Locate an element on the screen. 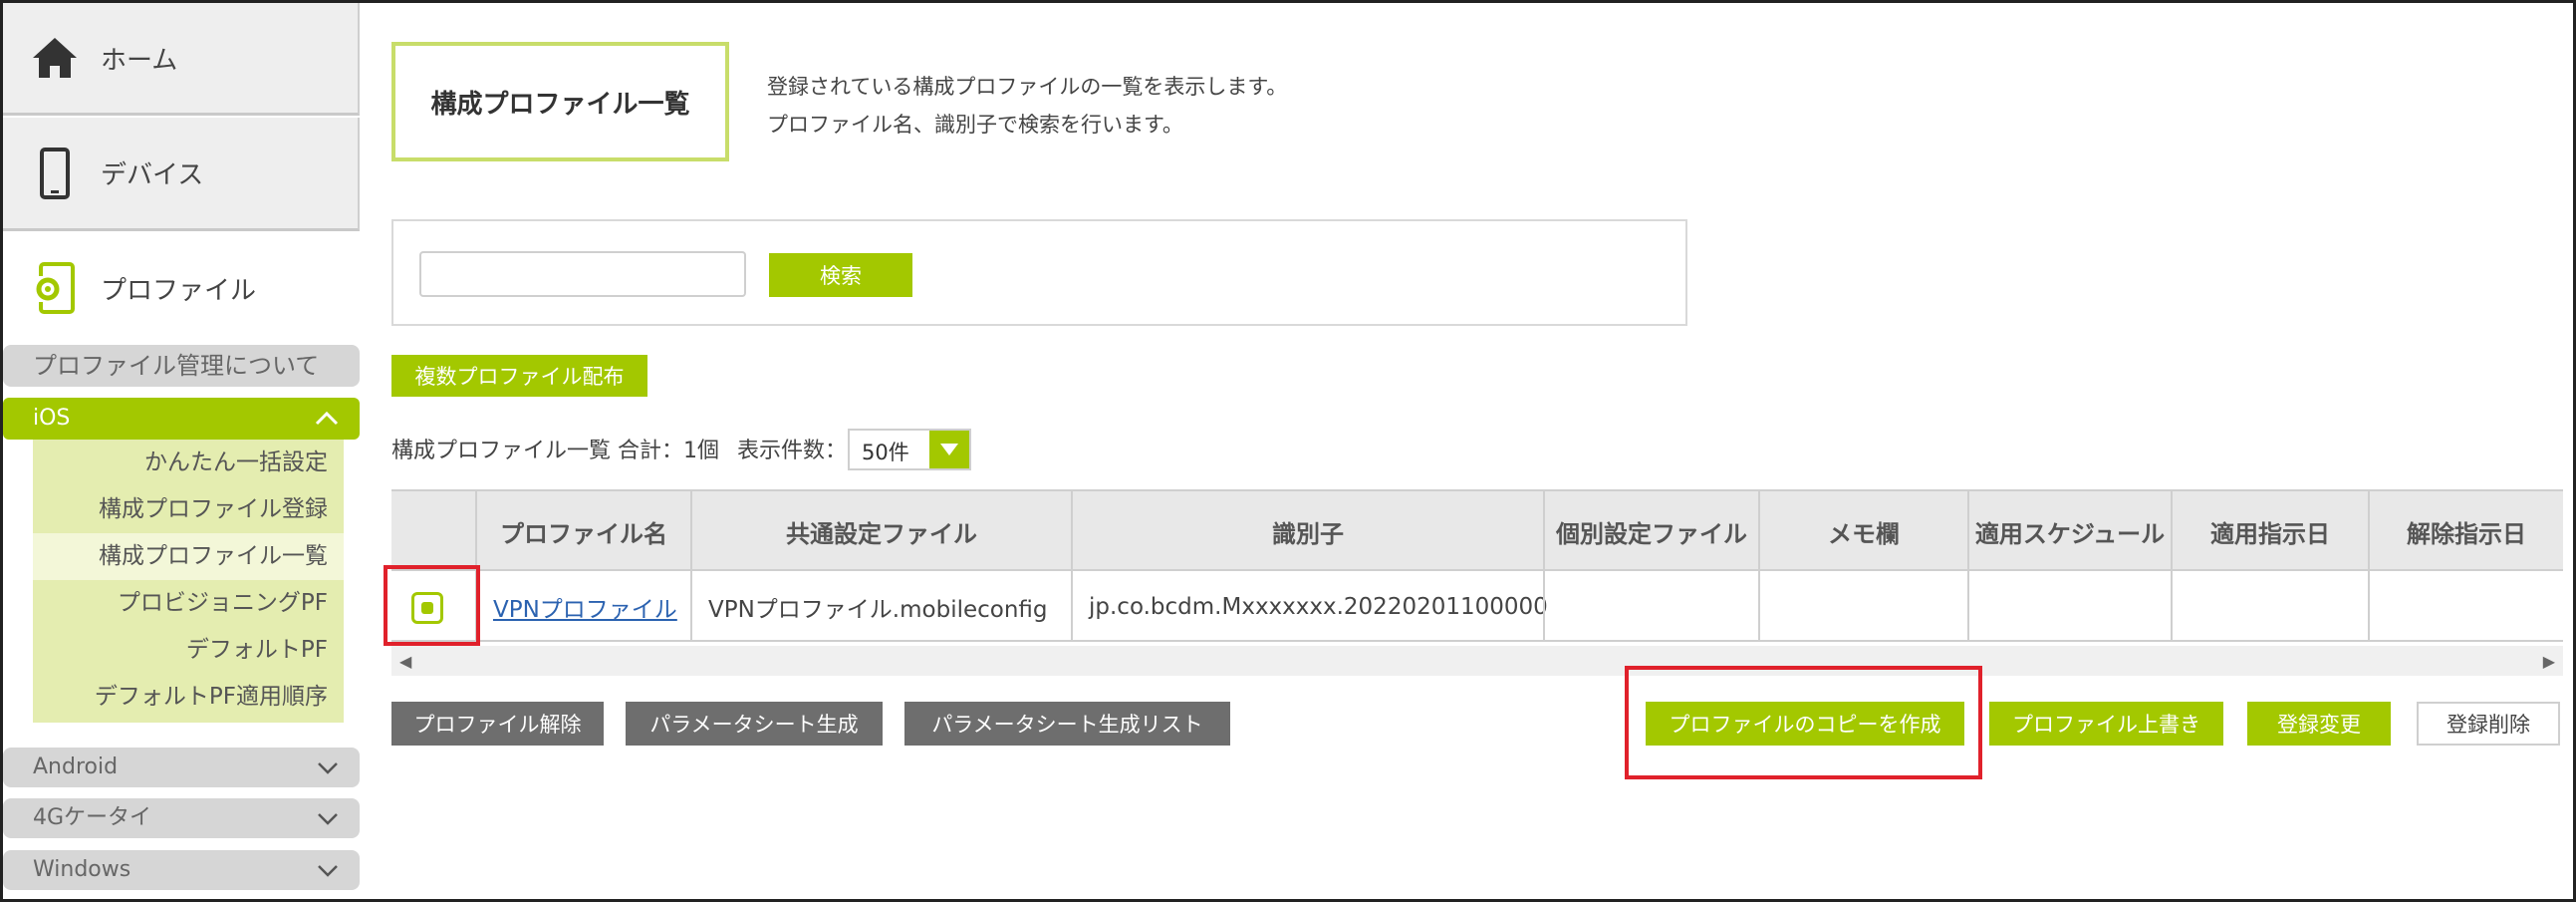  column-header-release-date: 解除指示日 is located at coordinates (2465, 531).